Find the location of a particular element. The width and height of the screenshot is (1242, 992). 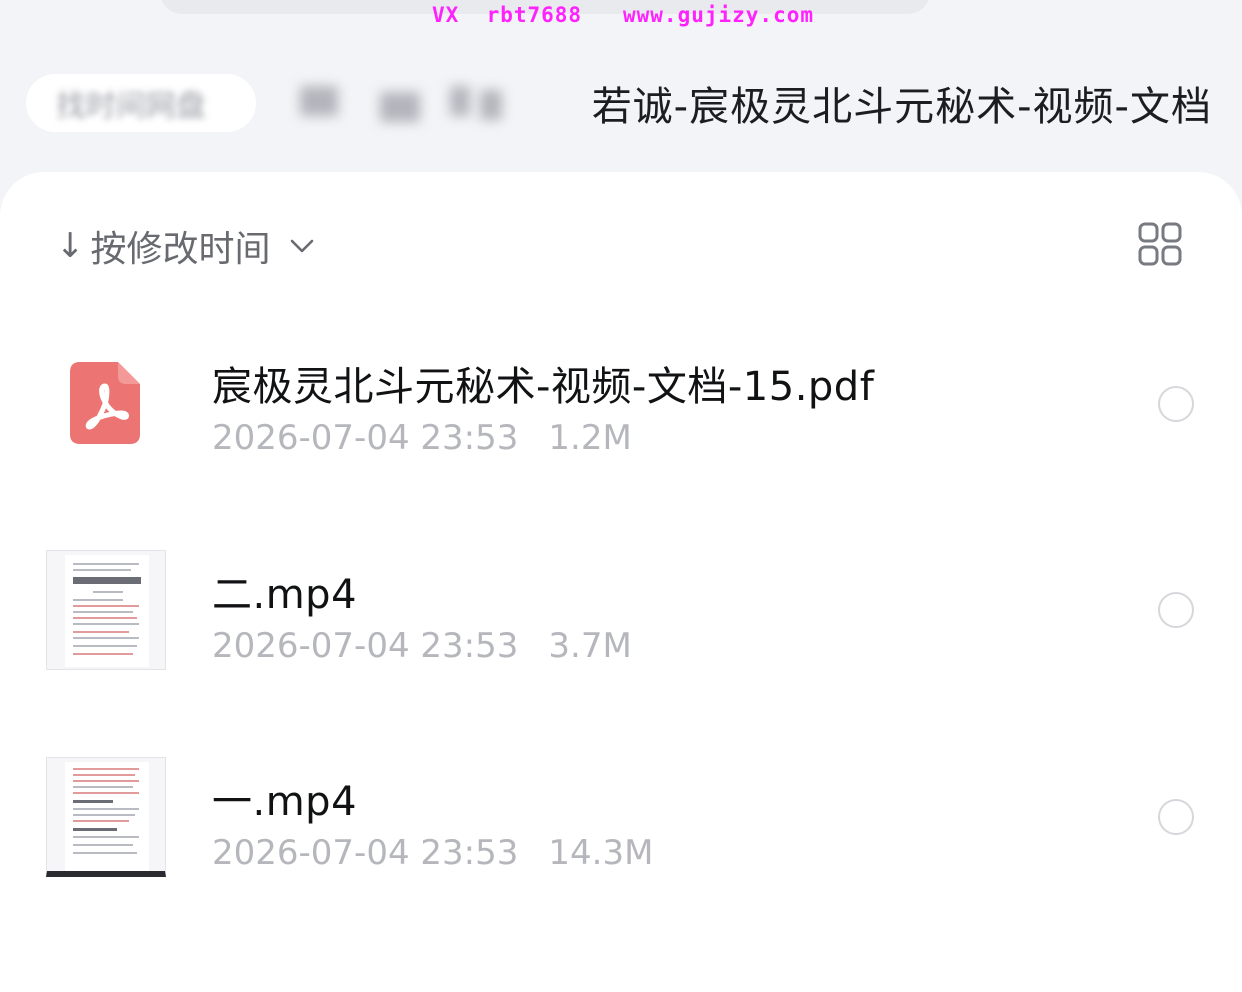

grid-view-icon is located at coordinates (1160, 244).